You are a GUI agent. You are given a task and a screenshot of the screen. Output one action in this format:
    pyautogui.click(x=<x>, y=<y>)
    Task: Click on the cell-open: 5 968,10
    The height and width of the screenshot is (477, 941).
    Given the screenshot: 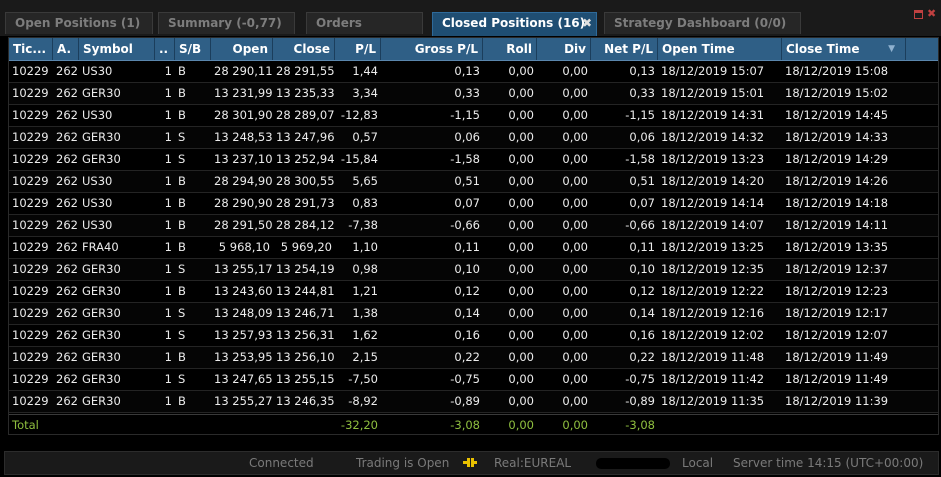 What is the action you would take?
    pyautogui.click(x=244, y=247)
    